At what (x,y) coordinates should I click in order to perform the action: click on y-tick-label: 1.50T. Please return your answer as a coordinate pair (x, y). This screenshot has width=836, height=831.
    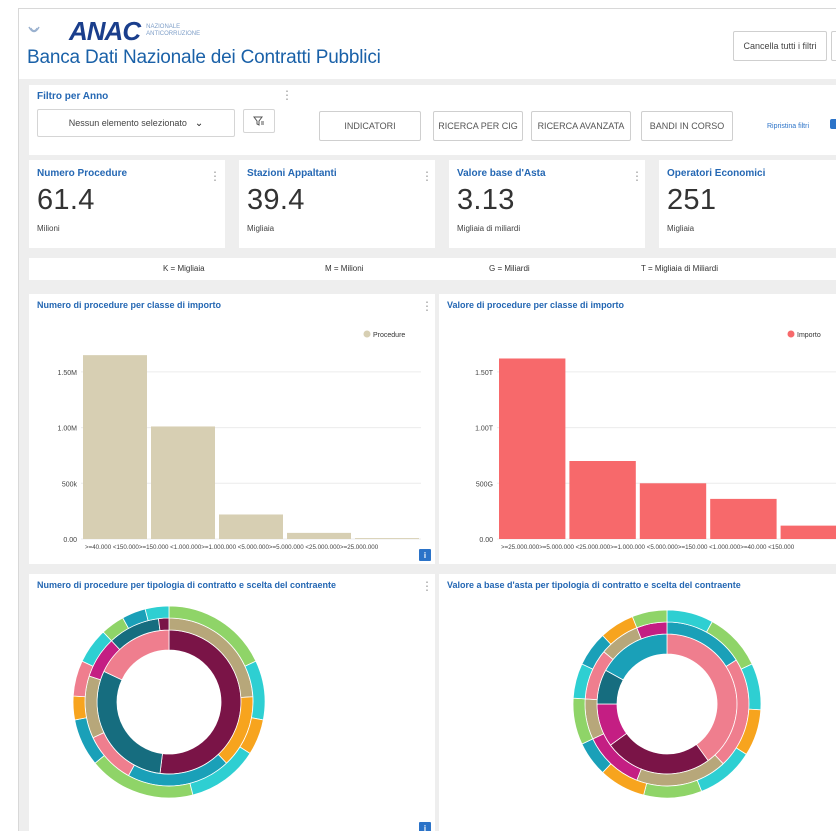
    Looking at the image, I should click on (484, 373).